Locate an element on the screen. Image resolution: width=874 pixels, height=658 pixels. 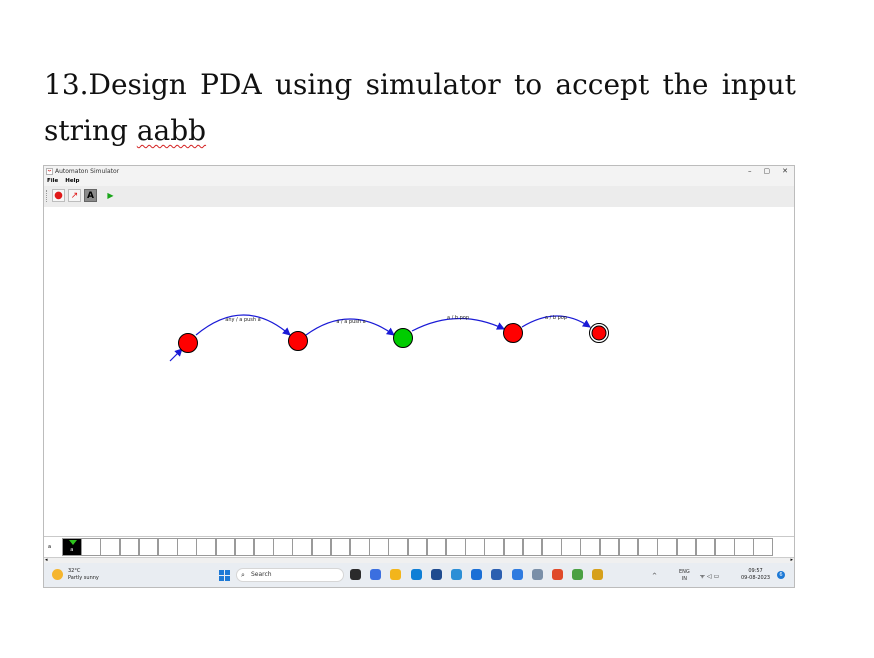
state-tool-button: ● is located at coordinates (58, 195).